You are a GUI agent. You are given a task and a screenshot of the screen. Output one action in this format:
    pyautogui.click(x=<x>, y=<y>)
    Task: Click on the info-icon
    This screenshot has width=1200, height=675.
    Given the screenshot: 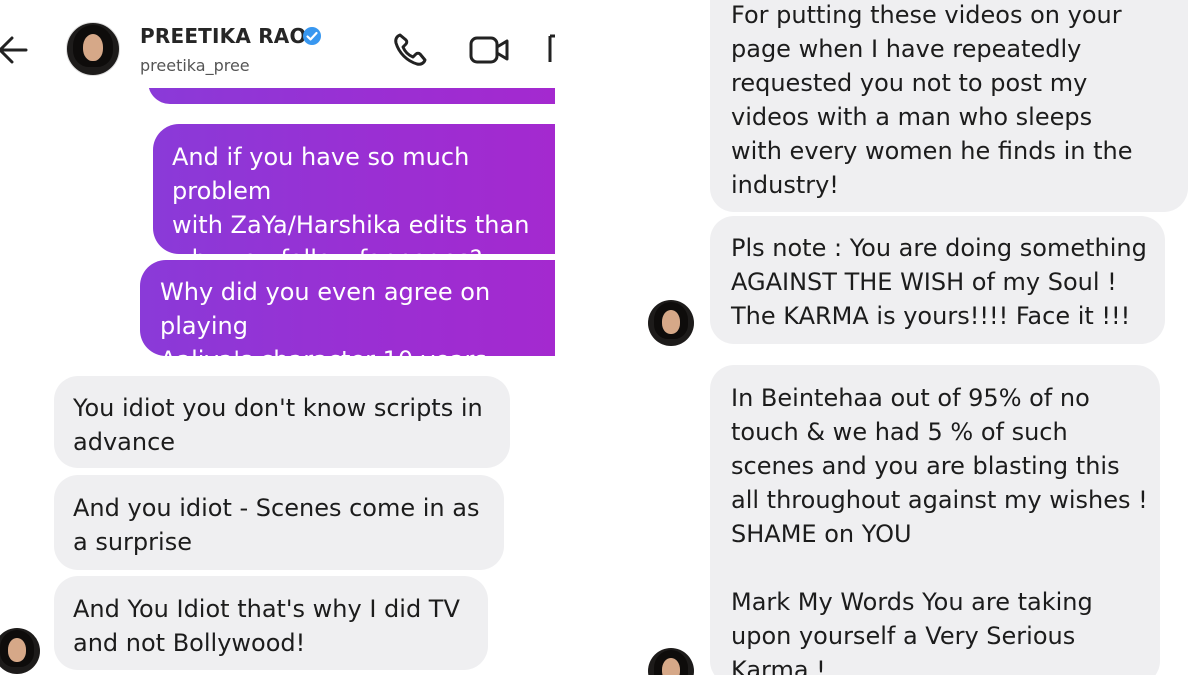 What is the action you would take?
    pyautogui.click(x=550, y=49)
    